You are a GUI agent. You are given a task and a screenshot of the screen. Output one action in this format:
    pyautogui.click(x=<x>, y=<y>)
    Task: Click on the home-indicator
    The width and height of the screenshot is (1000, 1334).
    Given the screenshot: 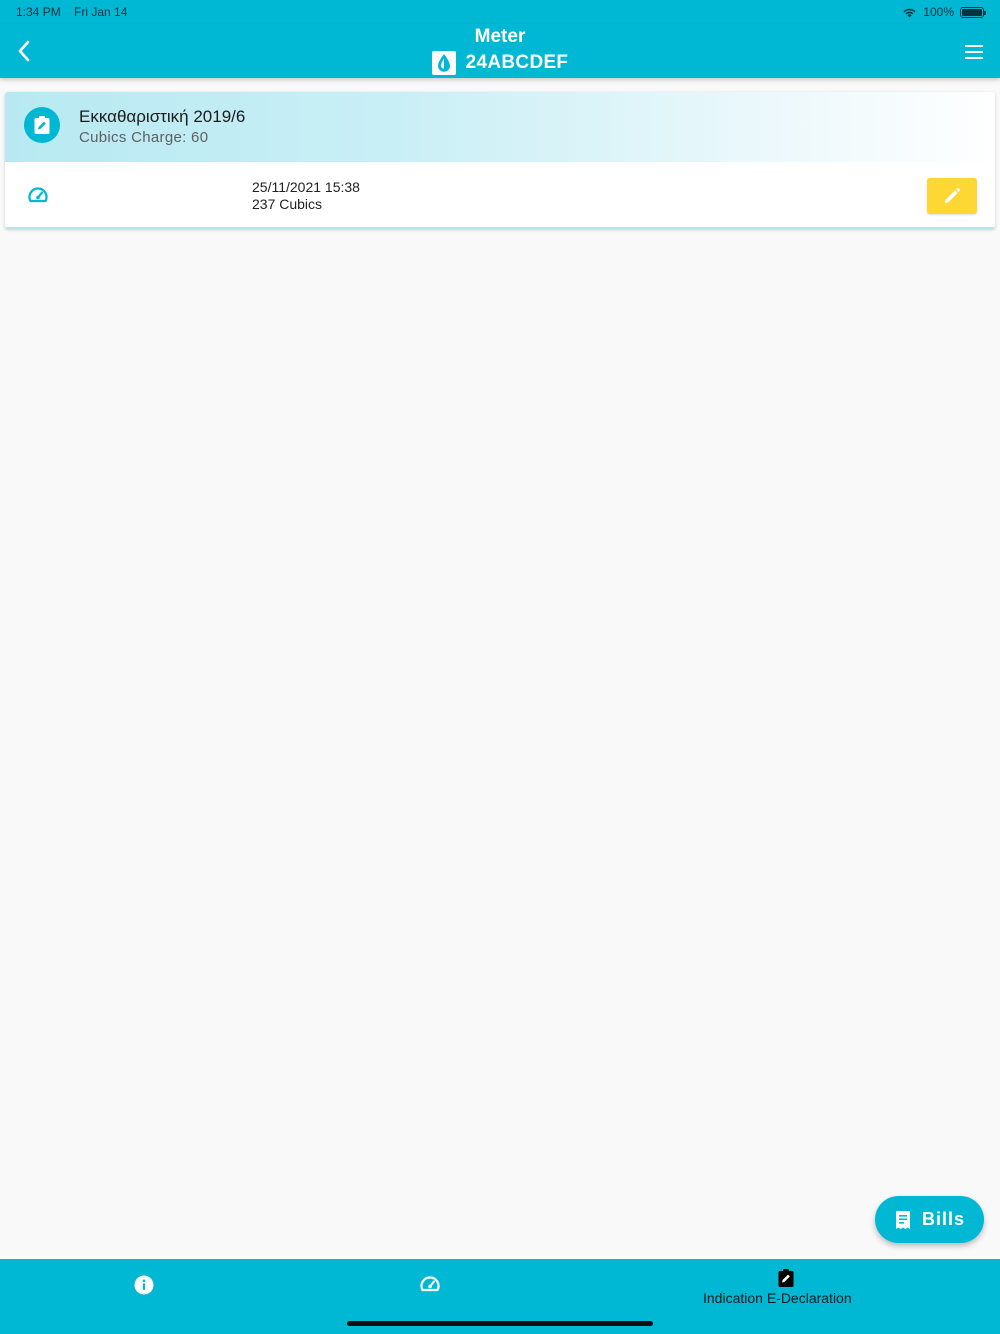 What is the action you would take?
    pyautogui.click(x=500, y=1323)
    